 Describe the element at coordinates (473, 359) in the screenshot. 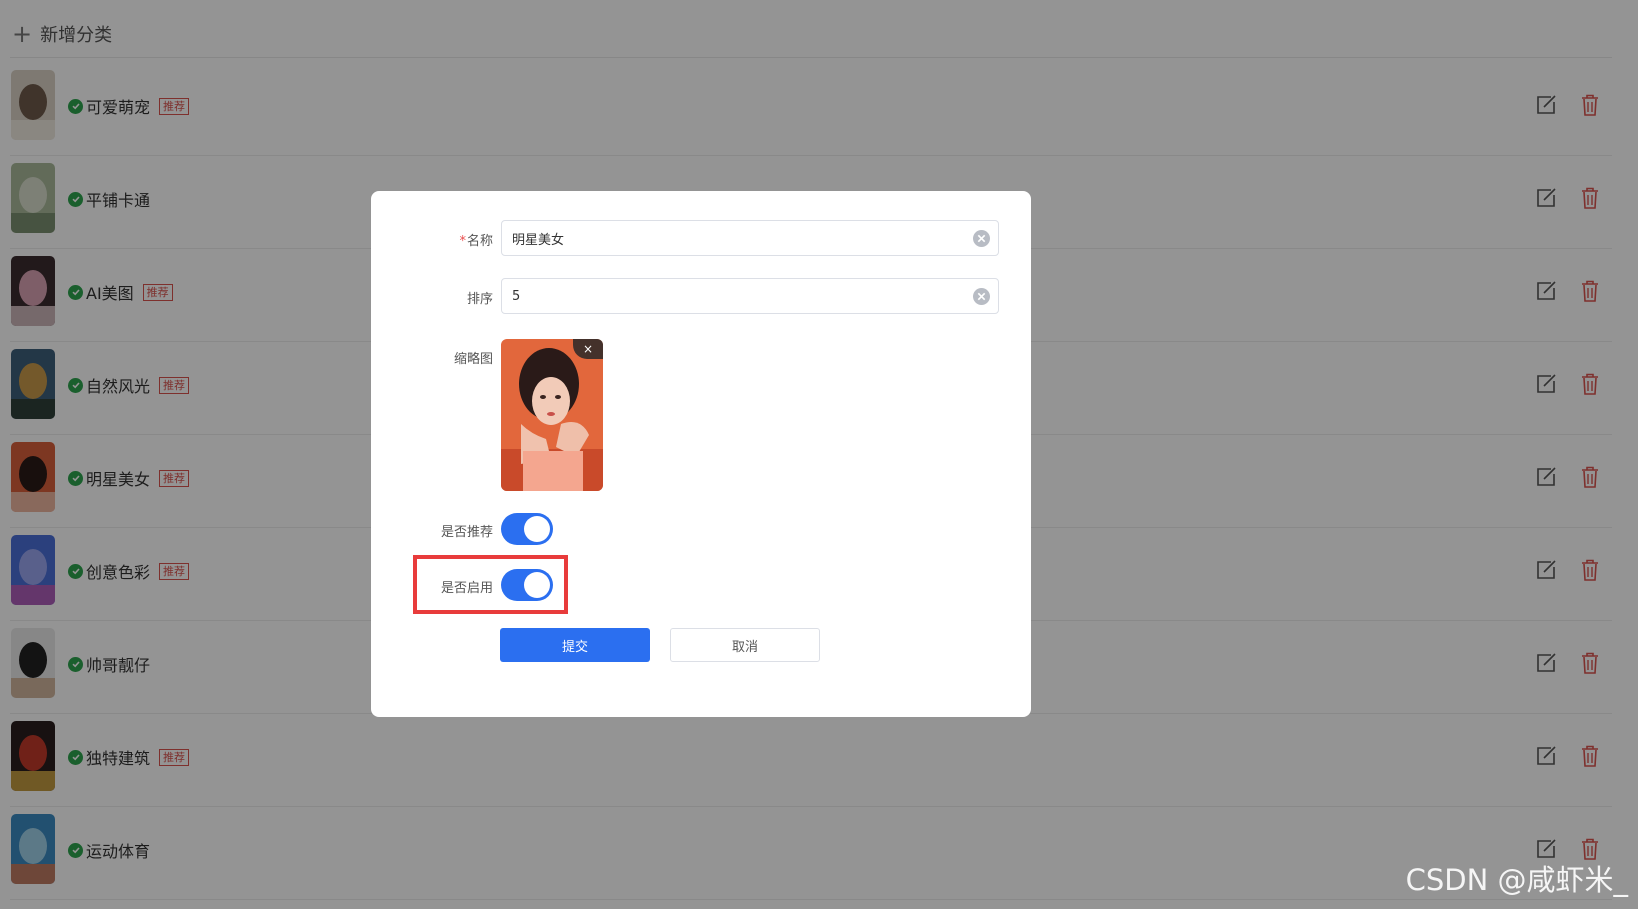

I see `thumbnail-label: 缩略图` at that location.